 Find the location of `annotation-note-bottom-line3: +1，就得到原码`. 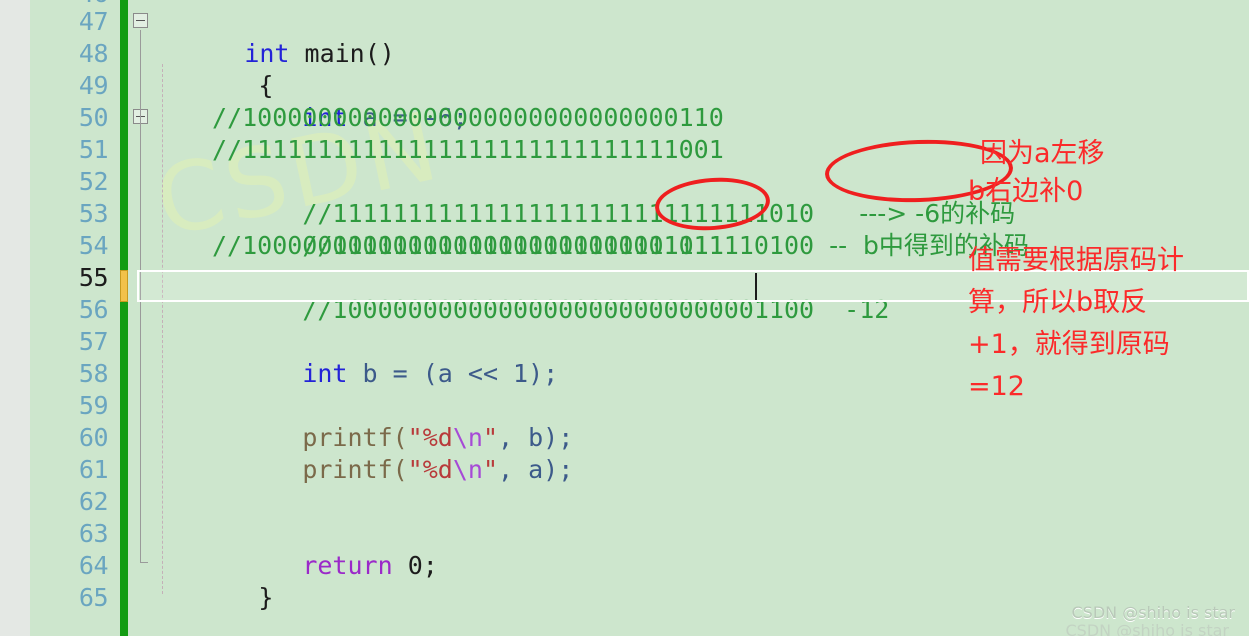

annotation-note-bottom-line3: +1，就得到原码 is located at coordinates (1069, 344).